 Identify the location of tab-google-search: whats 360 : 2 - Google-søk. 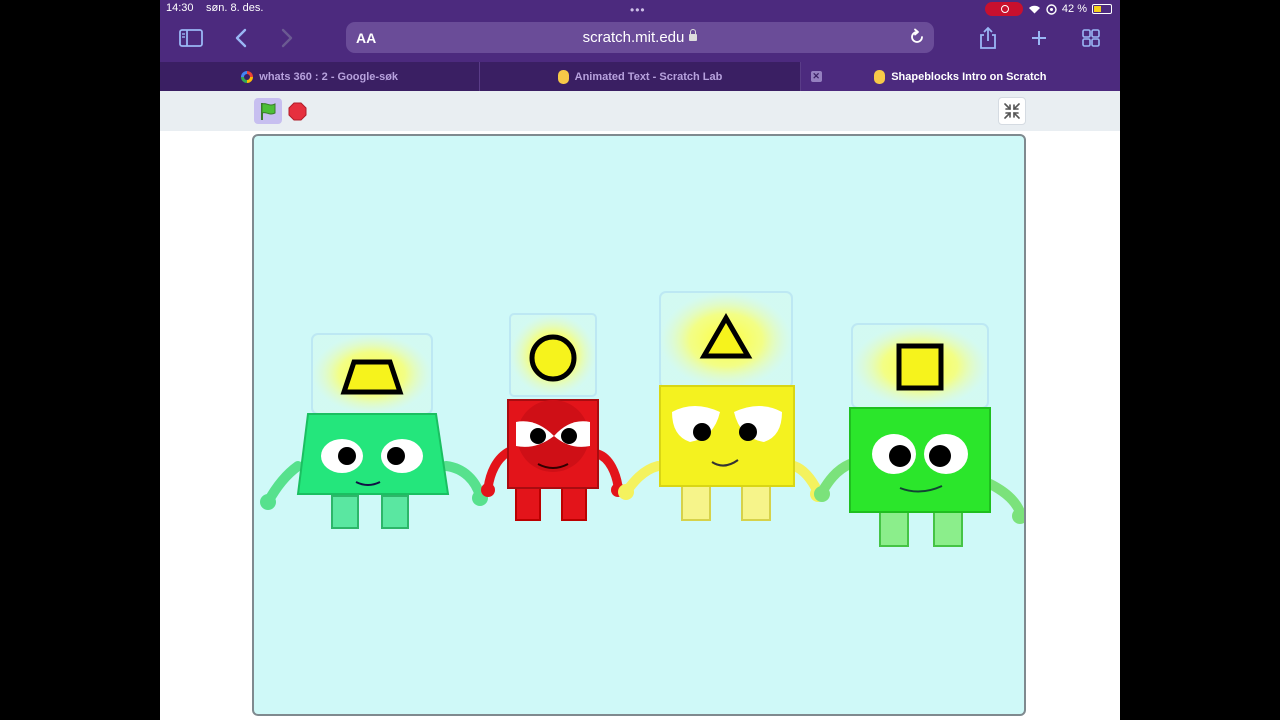
(319, 76).